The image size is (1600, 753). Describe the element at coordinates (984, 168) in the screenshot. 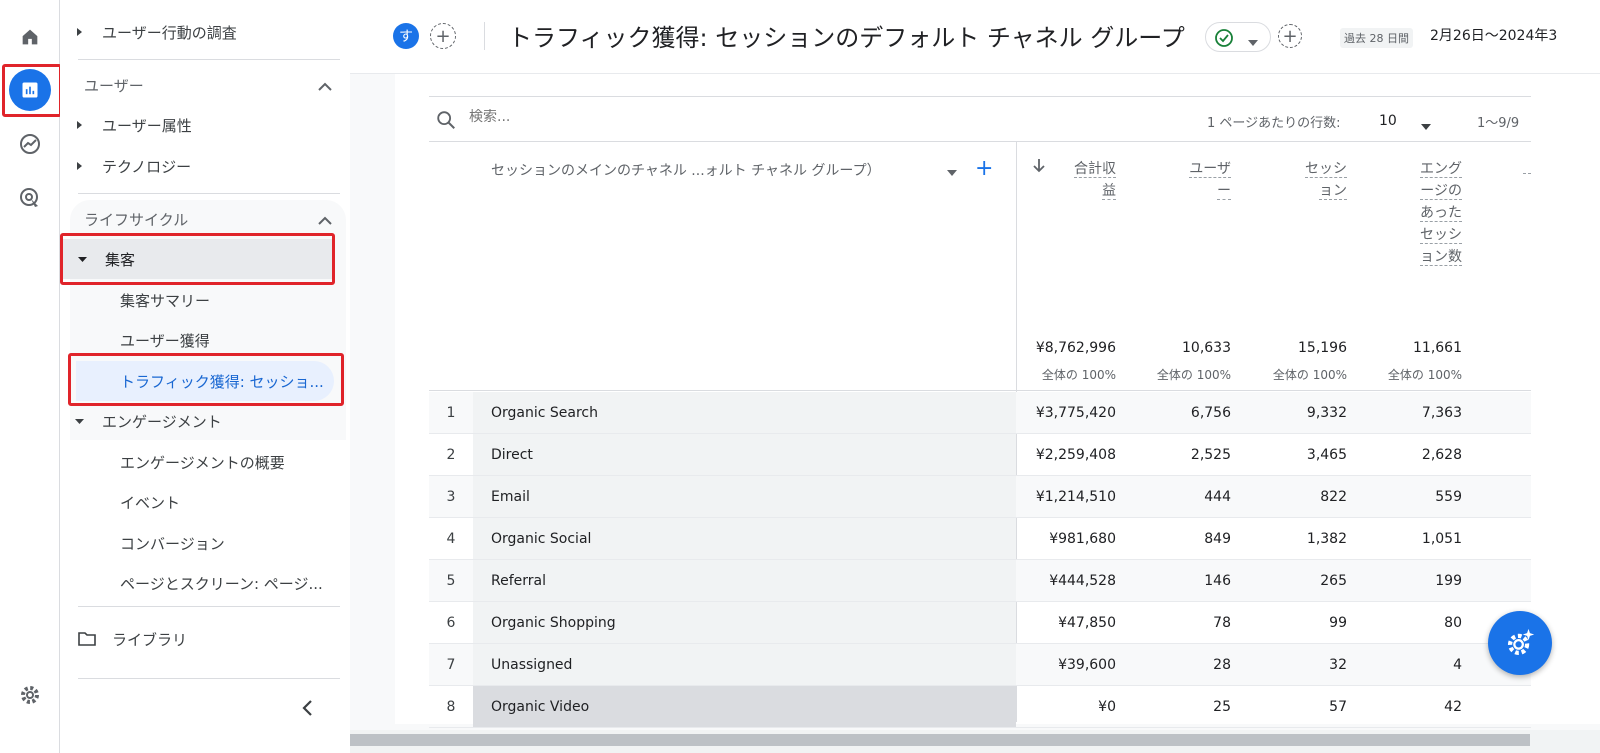

I see `add-dimension-icon: +` at that location.